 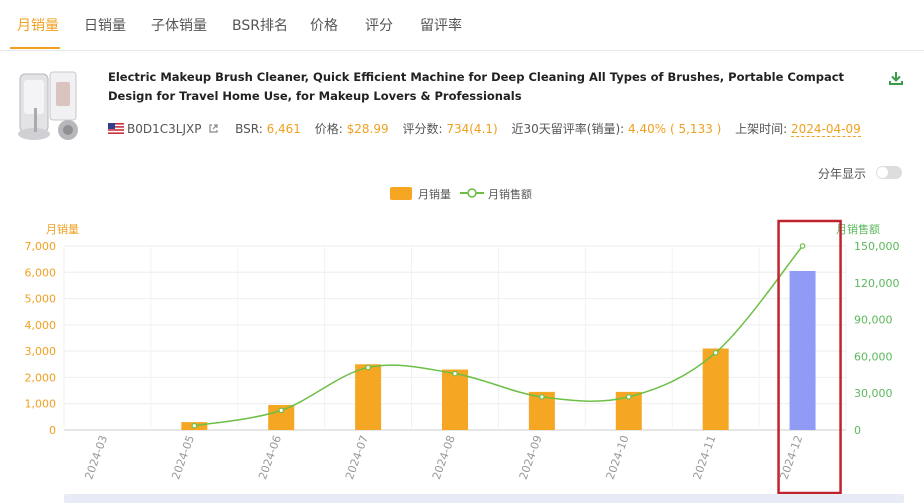 I want to click on y-tick-label-right: 0, so click(x=857, y=430).